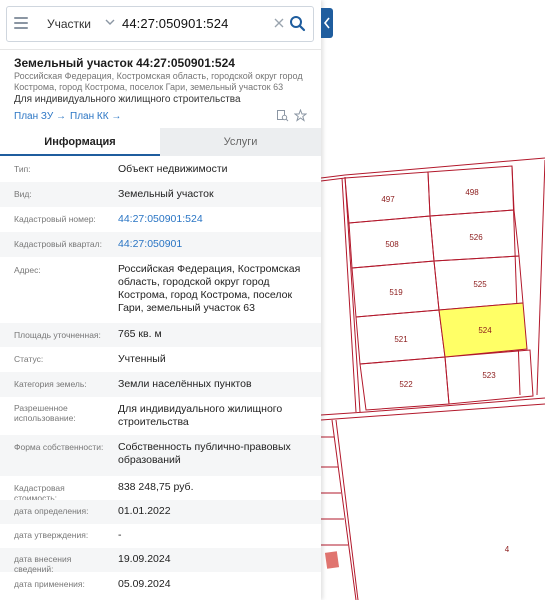 This screenshot has height=600, width=545. Describe the element at coordinates (388, 199) in the screenshot. I see `parcel-label: 497` at that location.